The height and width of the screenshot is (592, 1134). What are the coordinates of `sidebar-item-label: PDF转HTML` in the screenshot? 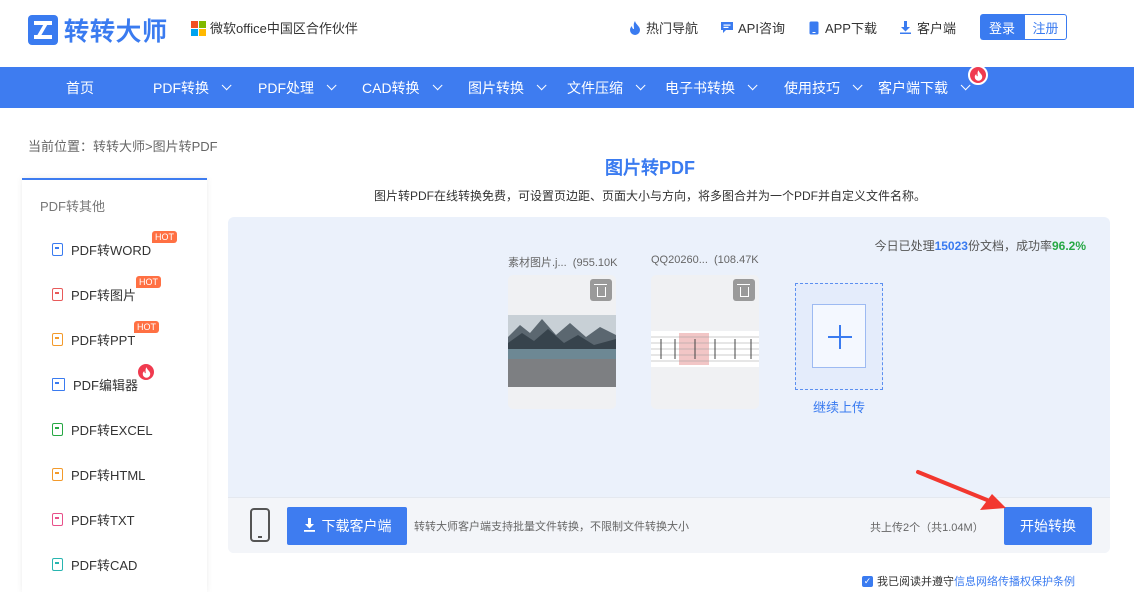 It's located at (108, 475).